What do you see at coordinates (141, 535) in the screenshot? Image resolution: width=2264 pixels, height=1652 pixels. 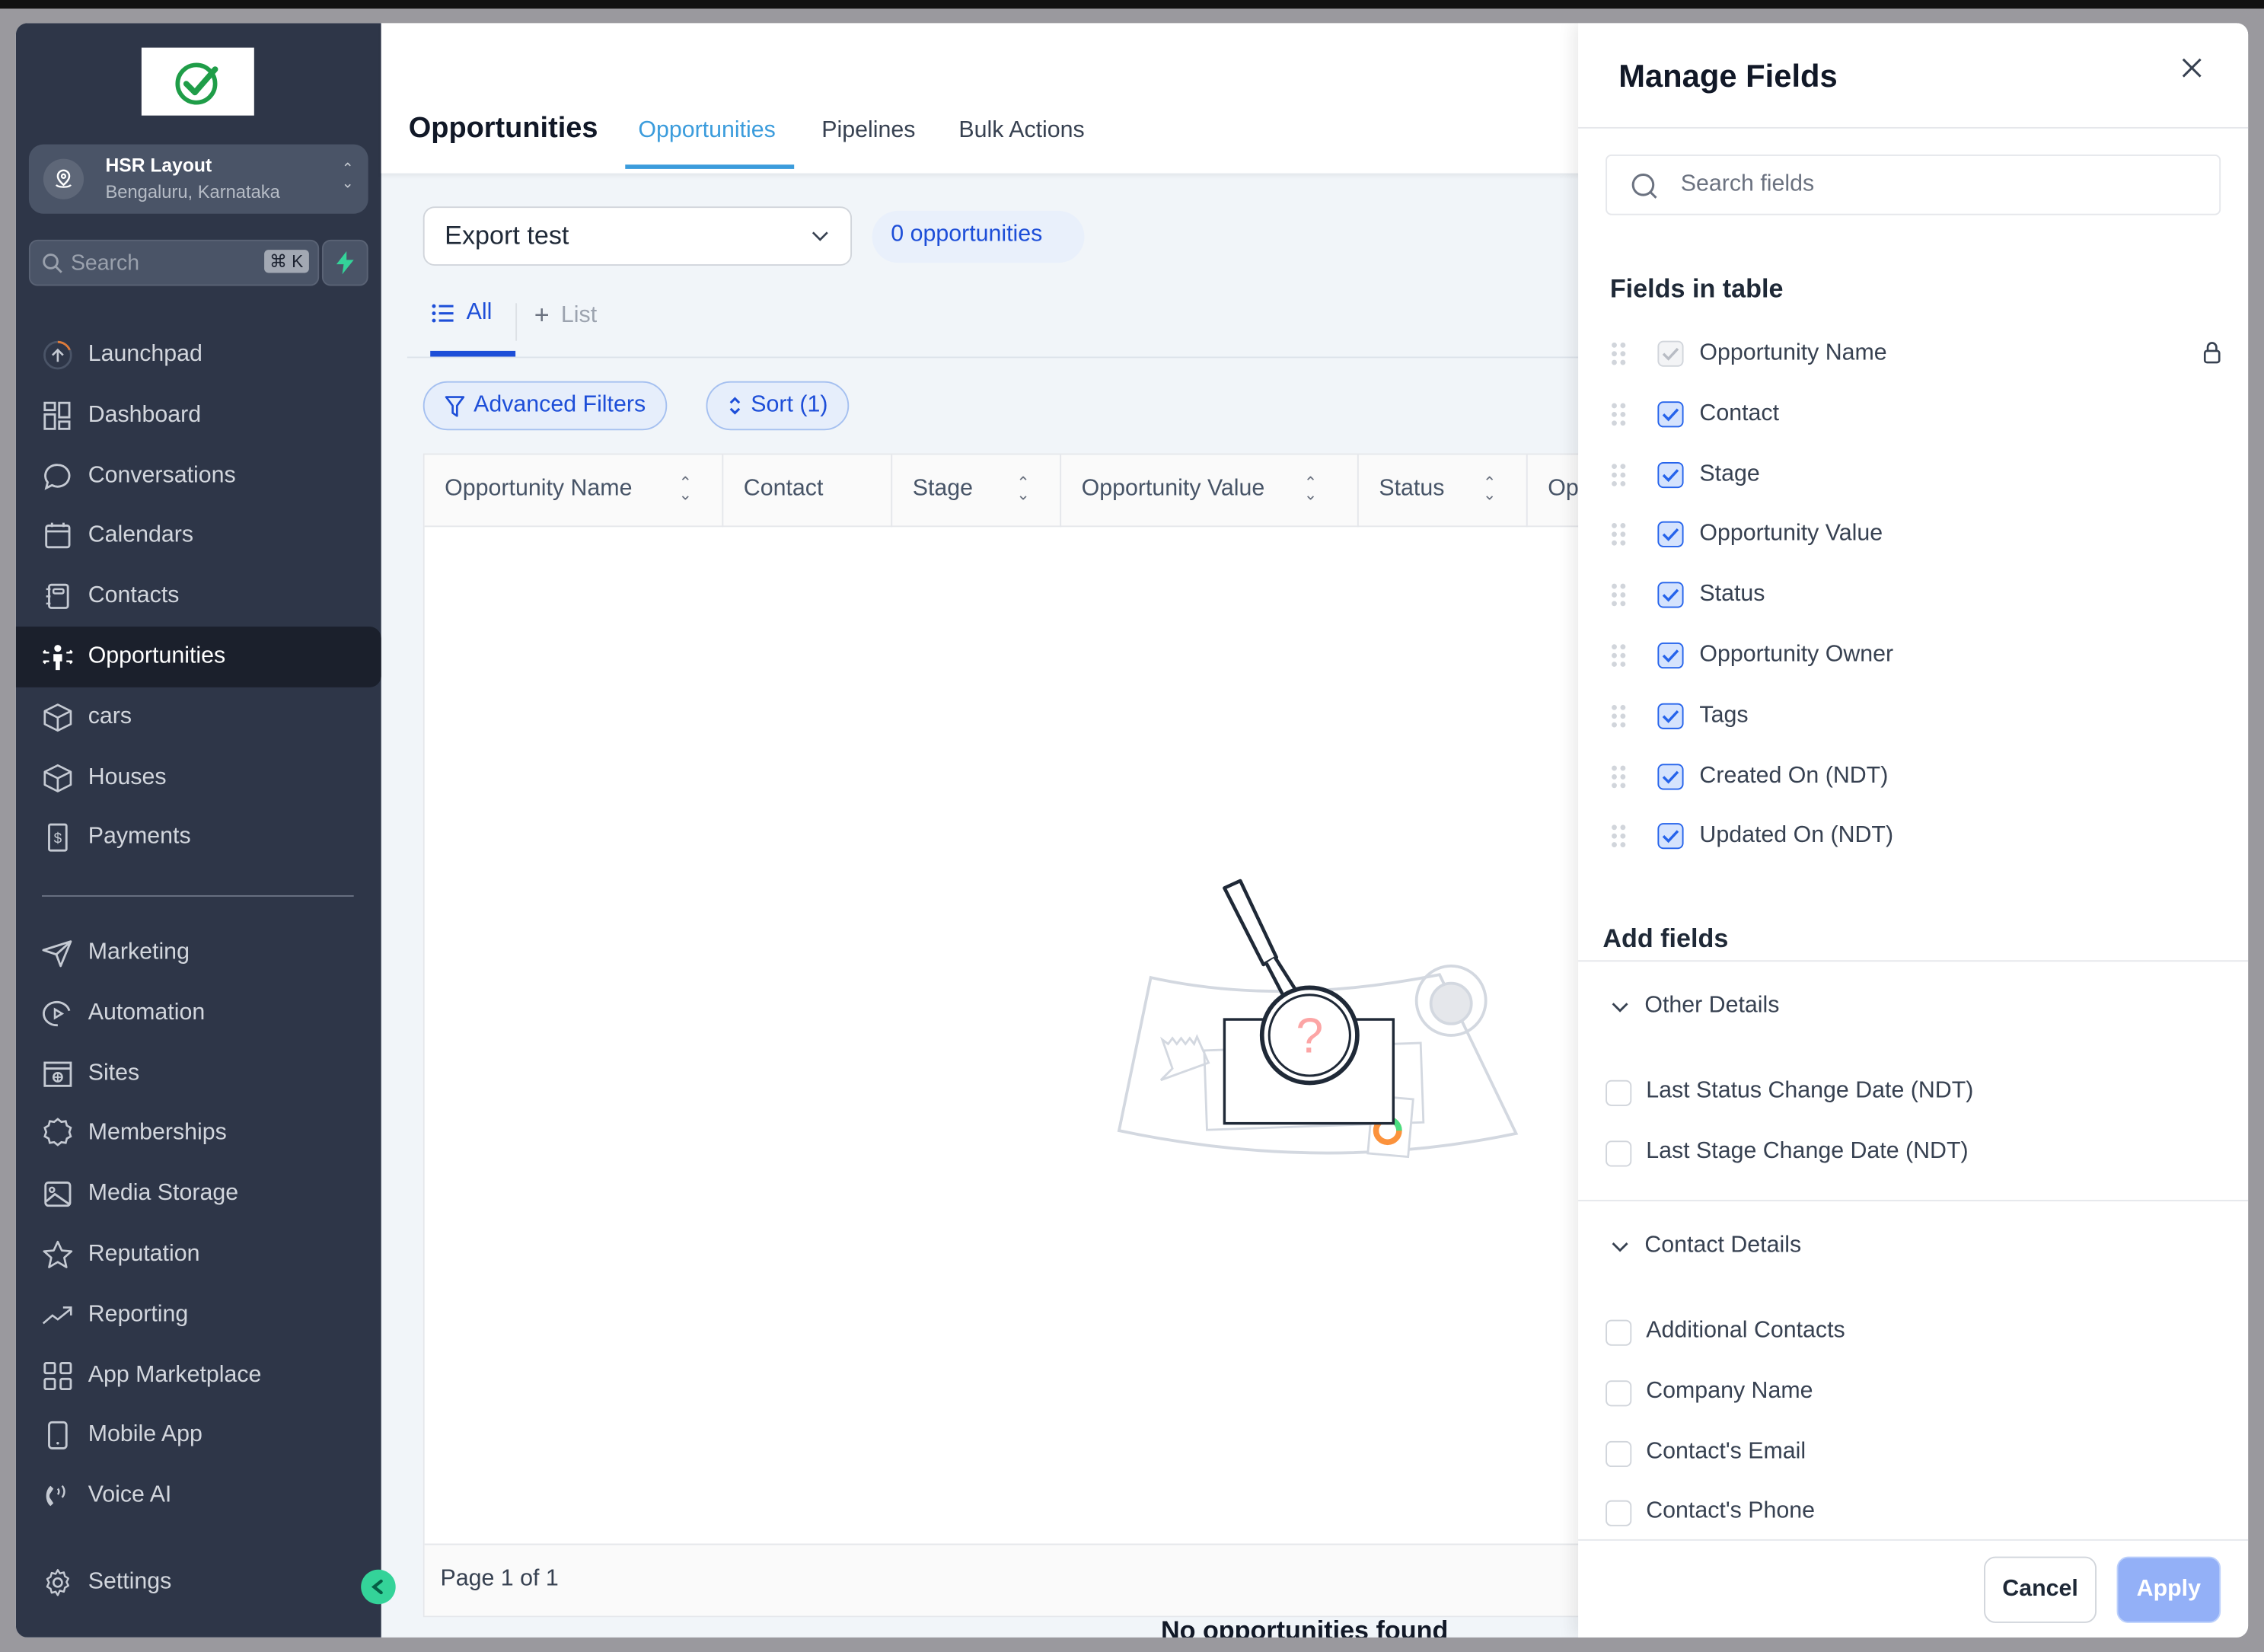 I see `sidebar-item-label: Calendars` at bounding box center [141, 535].